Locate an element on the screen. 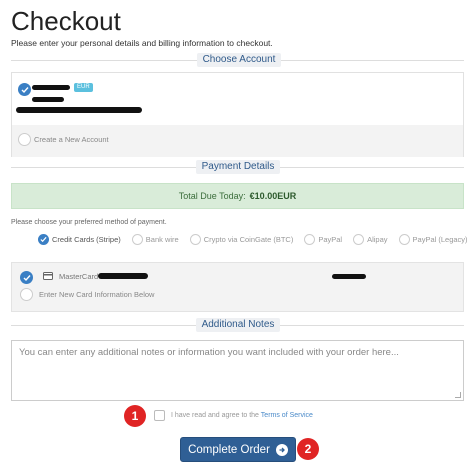 Image resolution: width=474 pixels, height=467 pixels. currency-badge: EUR is located at coordinates (83, 87).